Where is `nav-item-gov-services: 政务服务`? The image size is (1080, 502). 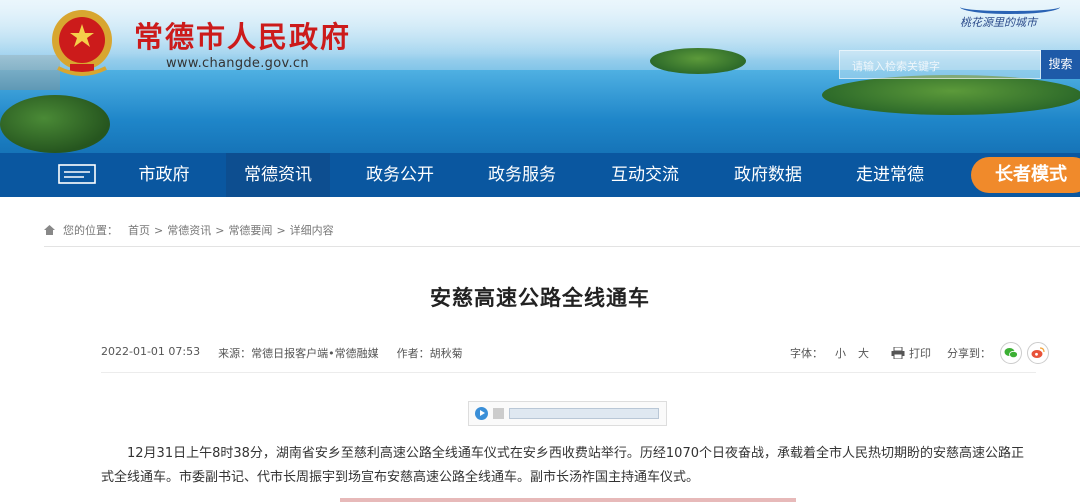
nav-item-gov-services: 政务服务 is located at coordinates (522, 175).